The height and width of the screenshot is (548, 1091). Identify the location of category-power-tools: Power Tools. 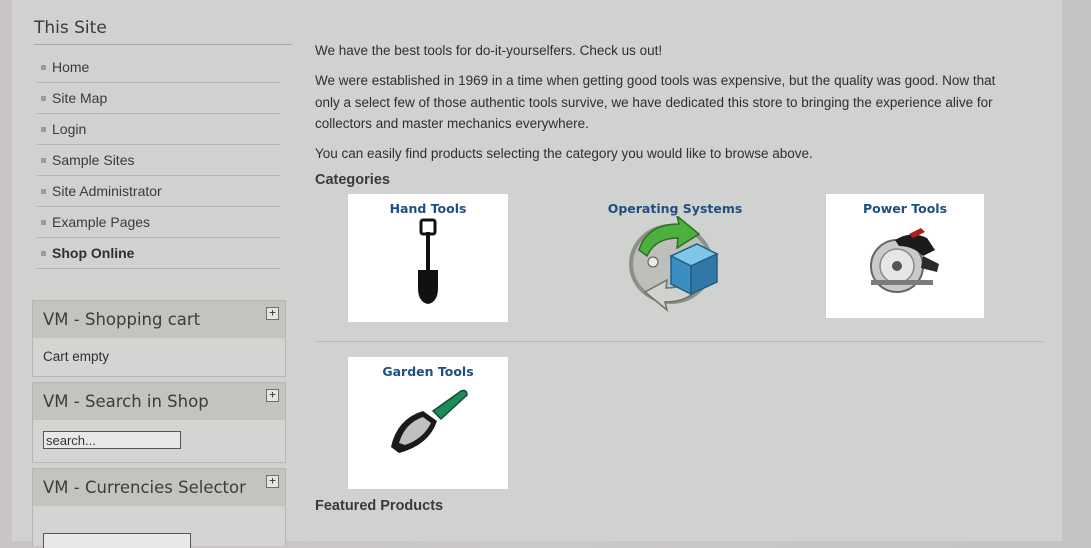
(905, 256).